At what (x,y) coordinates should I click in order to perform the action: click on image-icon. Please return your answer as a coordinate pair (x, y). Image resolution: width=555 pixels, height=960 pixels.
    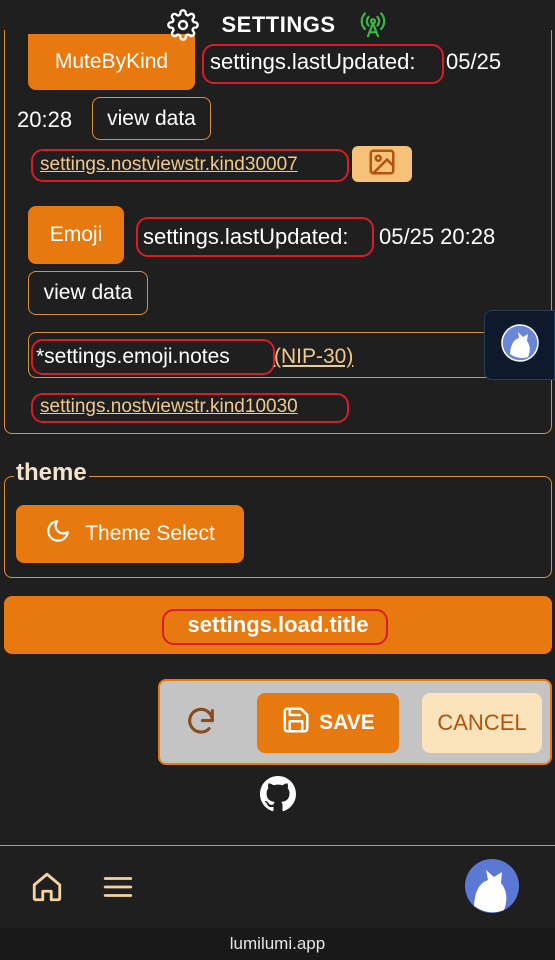
    Looking at the image, I should click on (382, 164).